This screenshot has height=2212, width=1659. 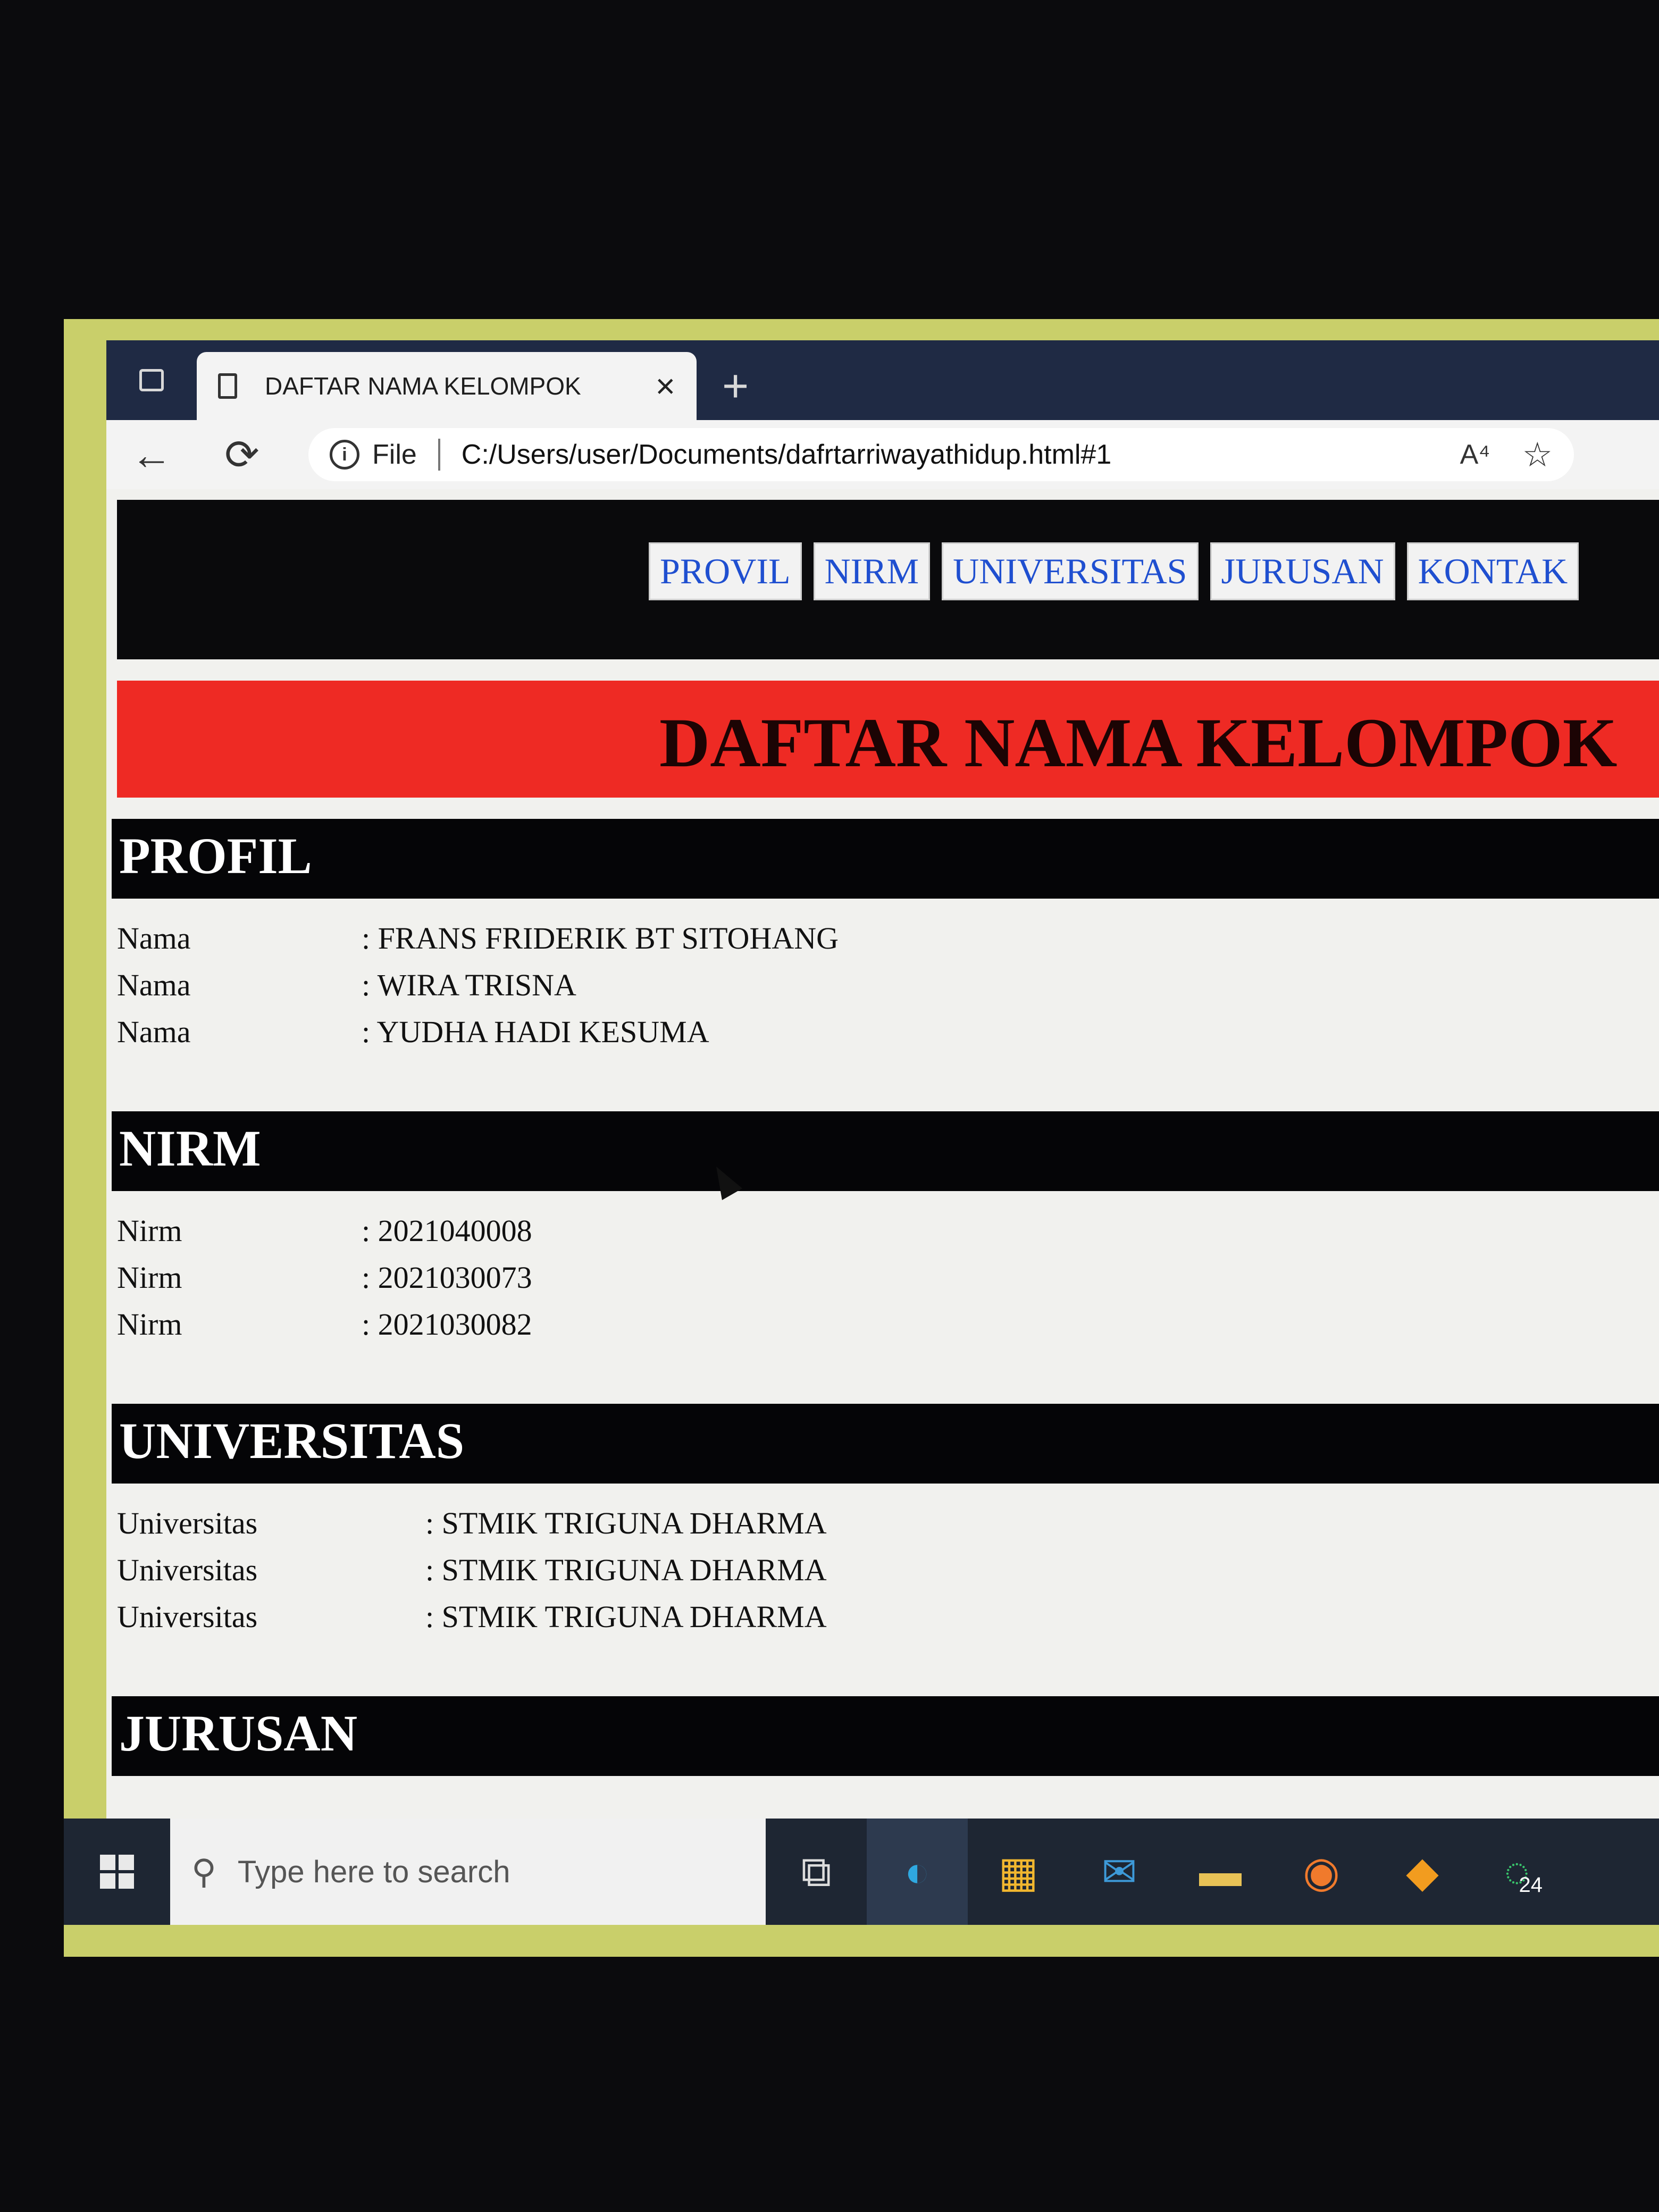 I want to click on notification-badge: 24, so click(x=1531, y=1885).